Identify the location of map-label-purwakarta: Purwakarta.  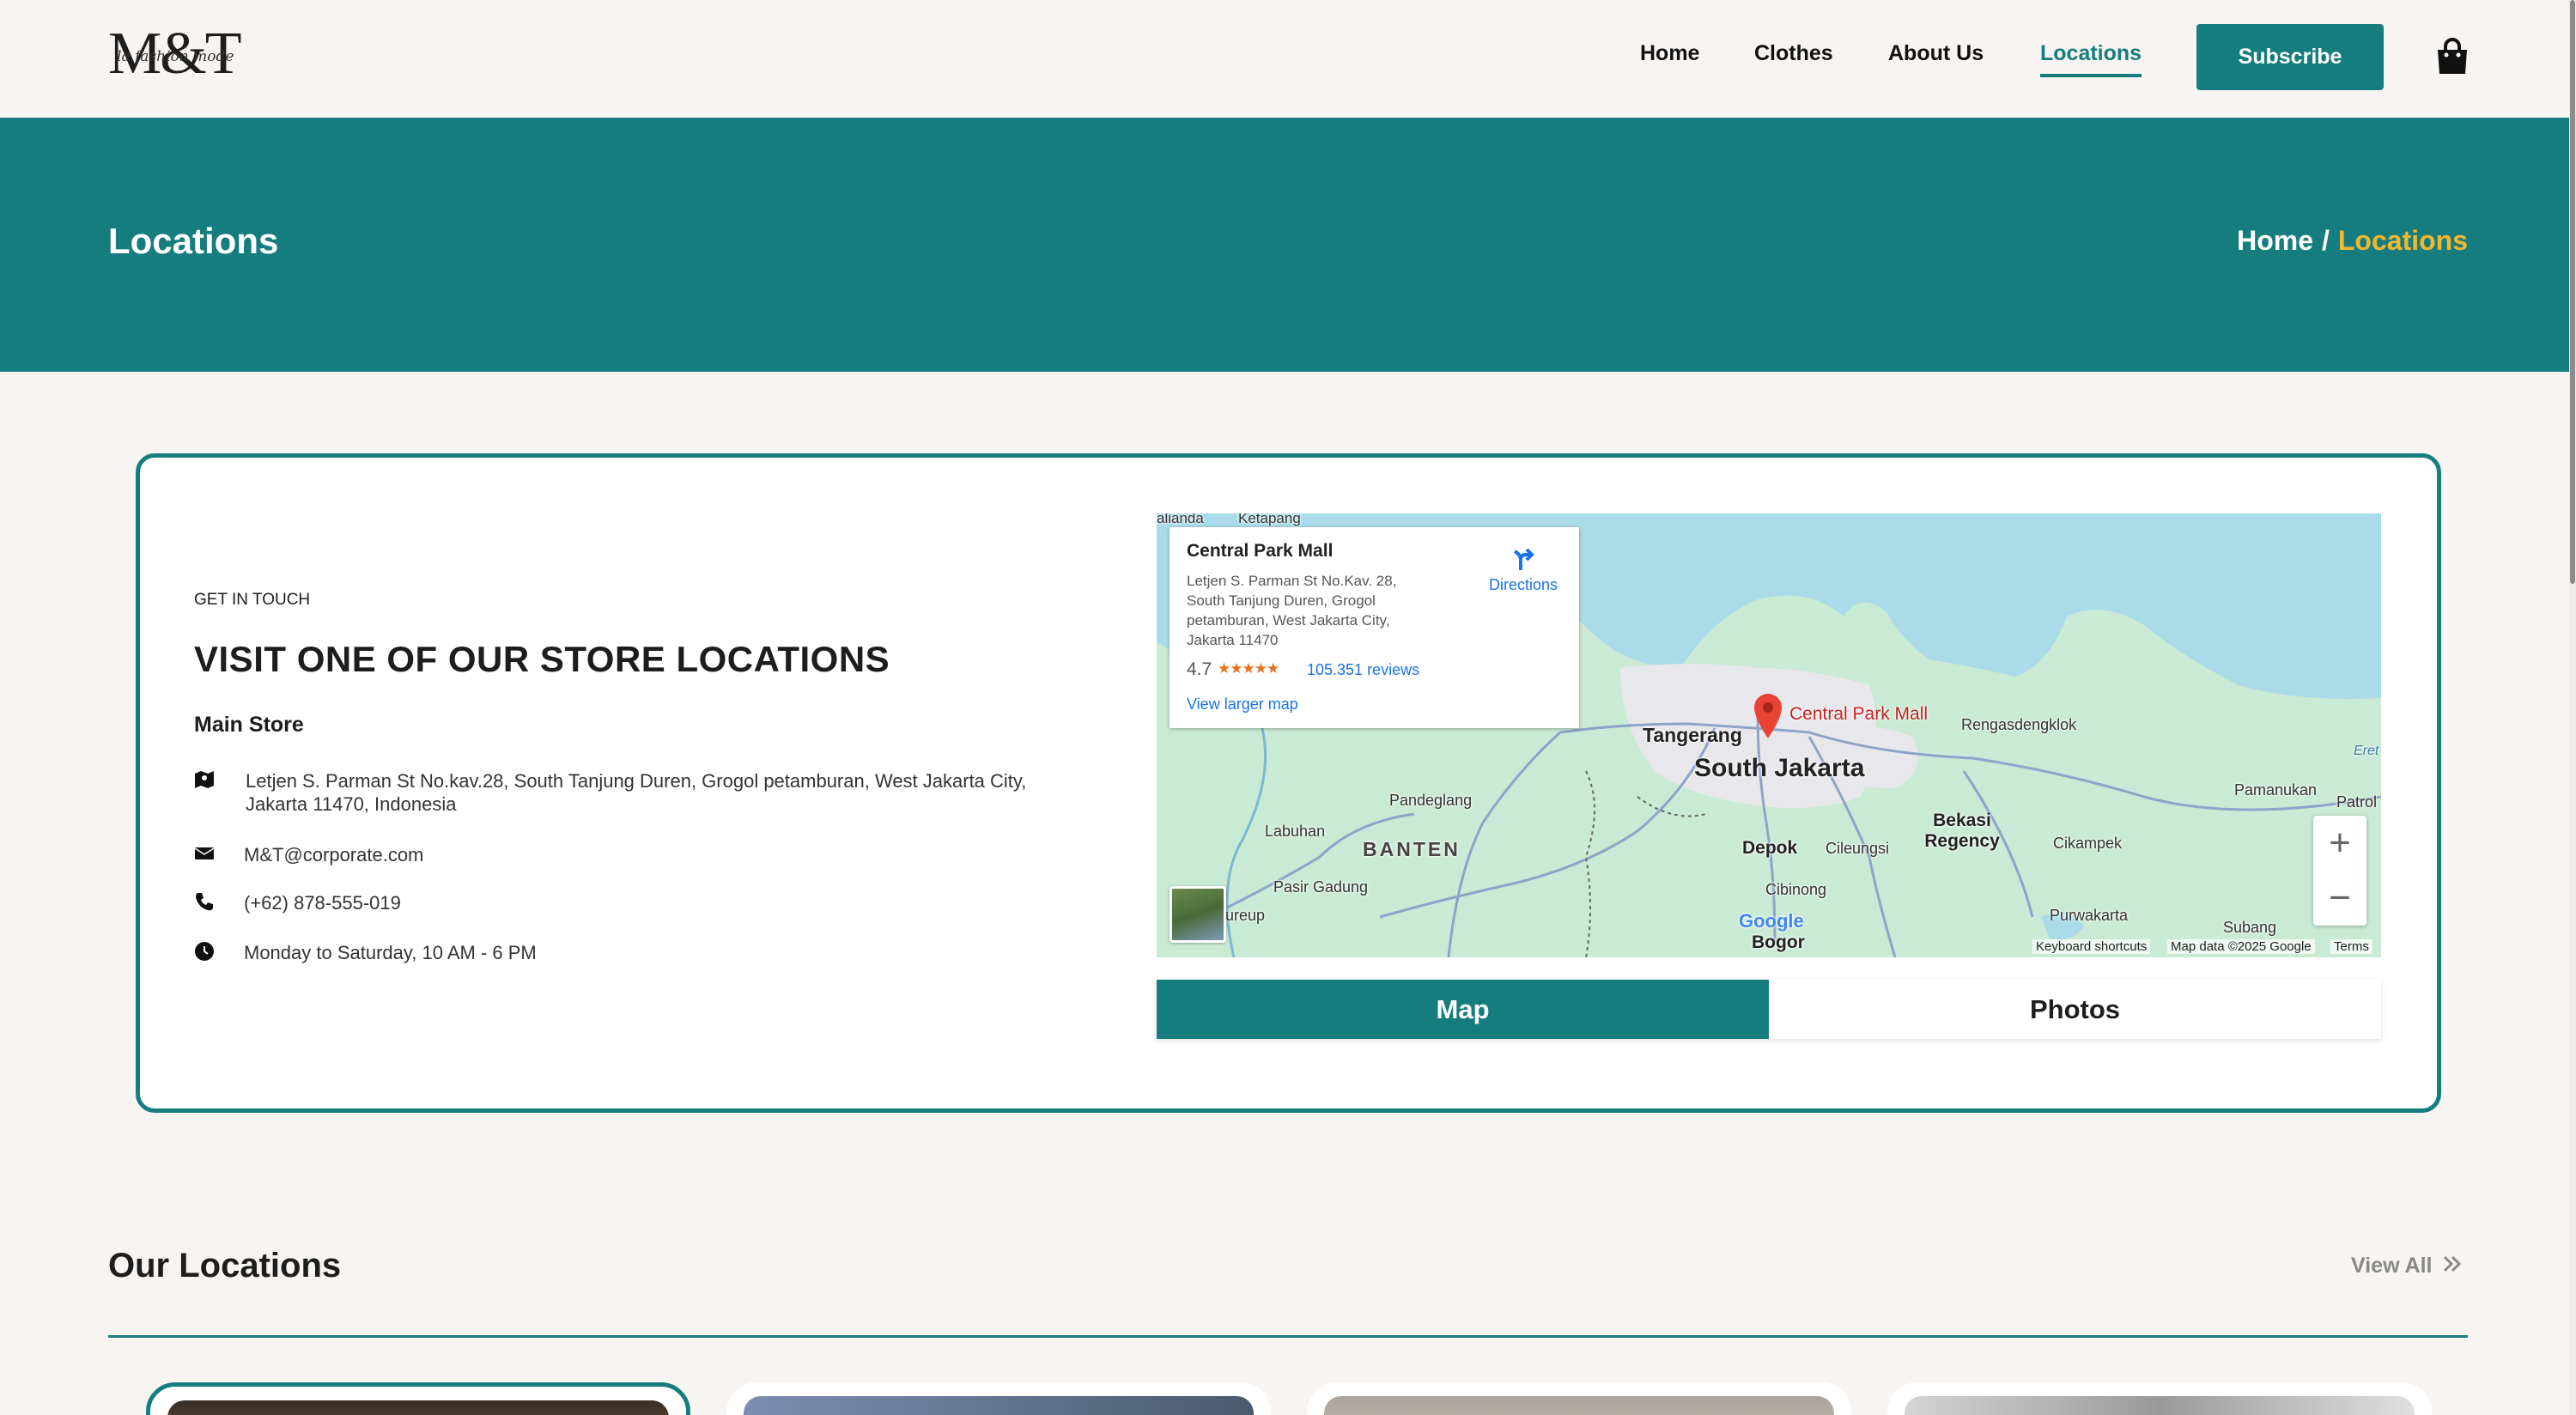
(2090, 915).